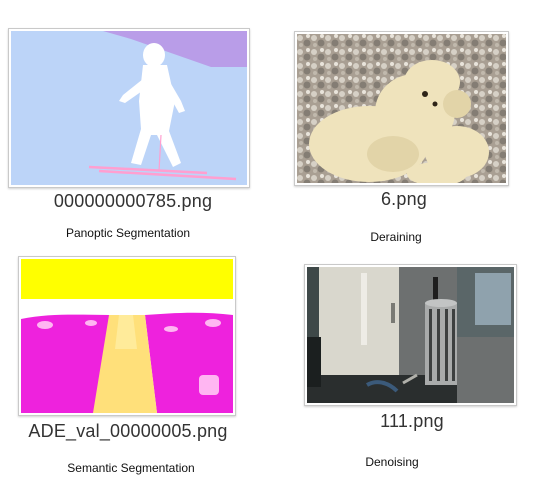 This screenshot has height=489, width=546. I want to click on task-caption: Semantic Segmentation, so click(131, 468).